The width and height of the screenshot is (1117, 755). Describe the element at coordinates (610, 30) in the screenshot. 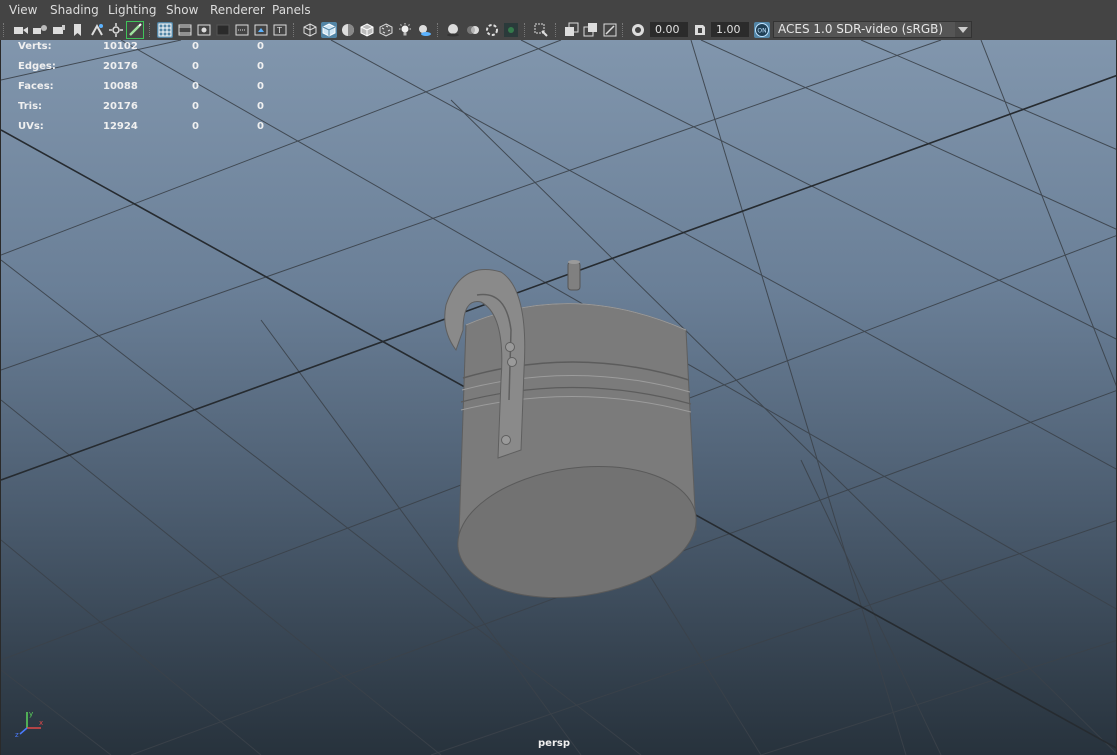

I see `xray-joints-icon` at that location.